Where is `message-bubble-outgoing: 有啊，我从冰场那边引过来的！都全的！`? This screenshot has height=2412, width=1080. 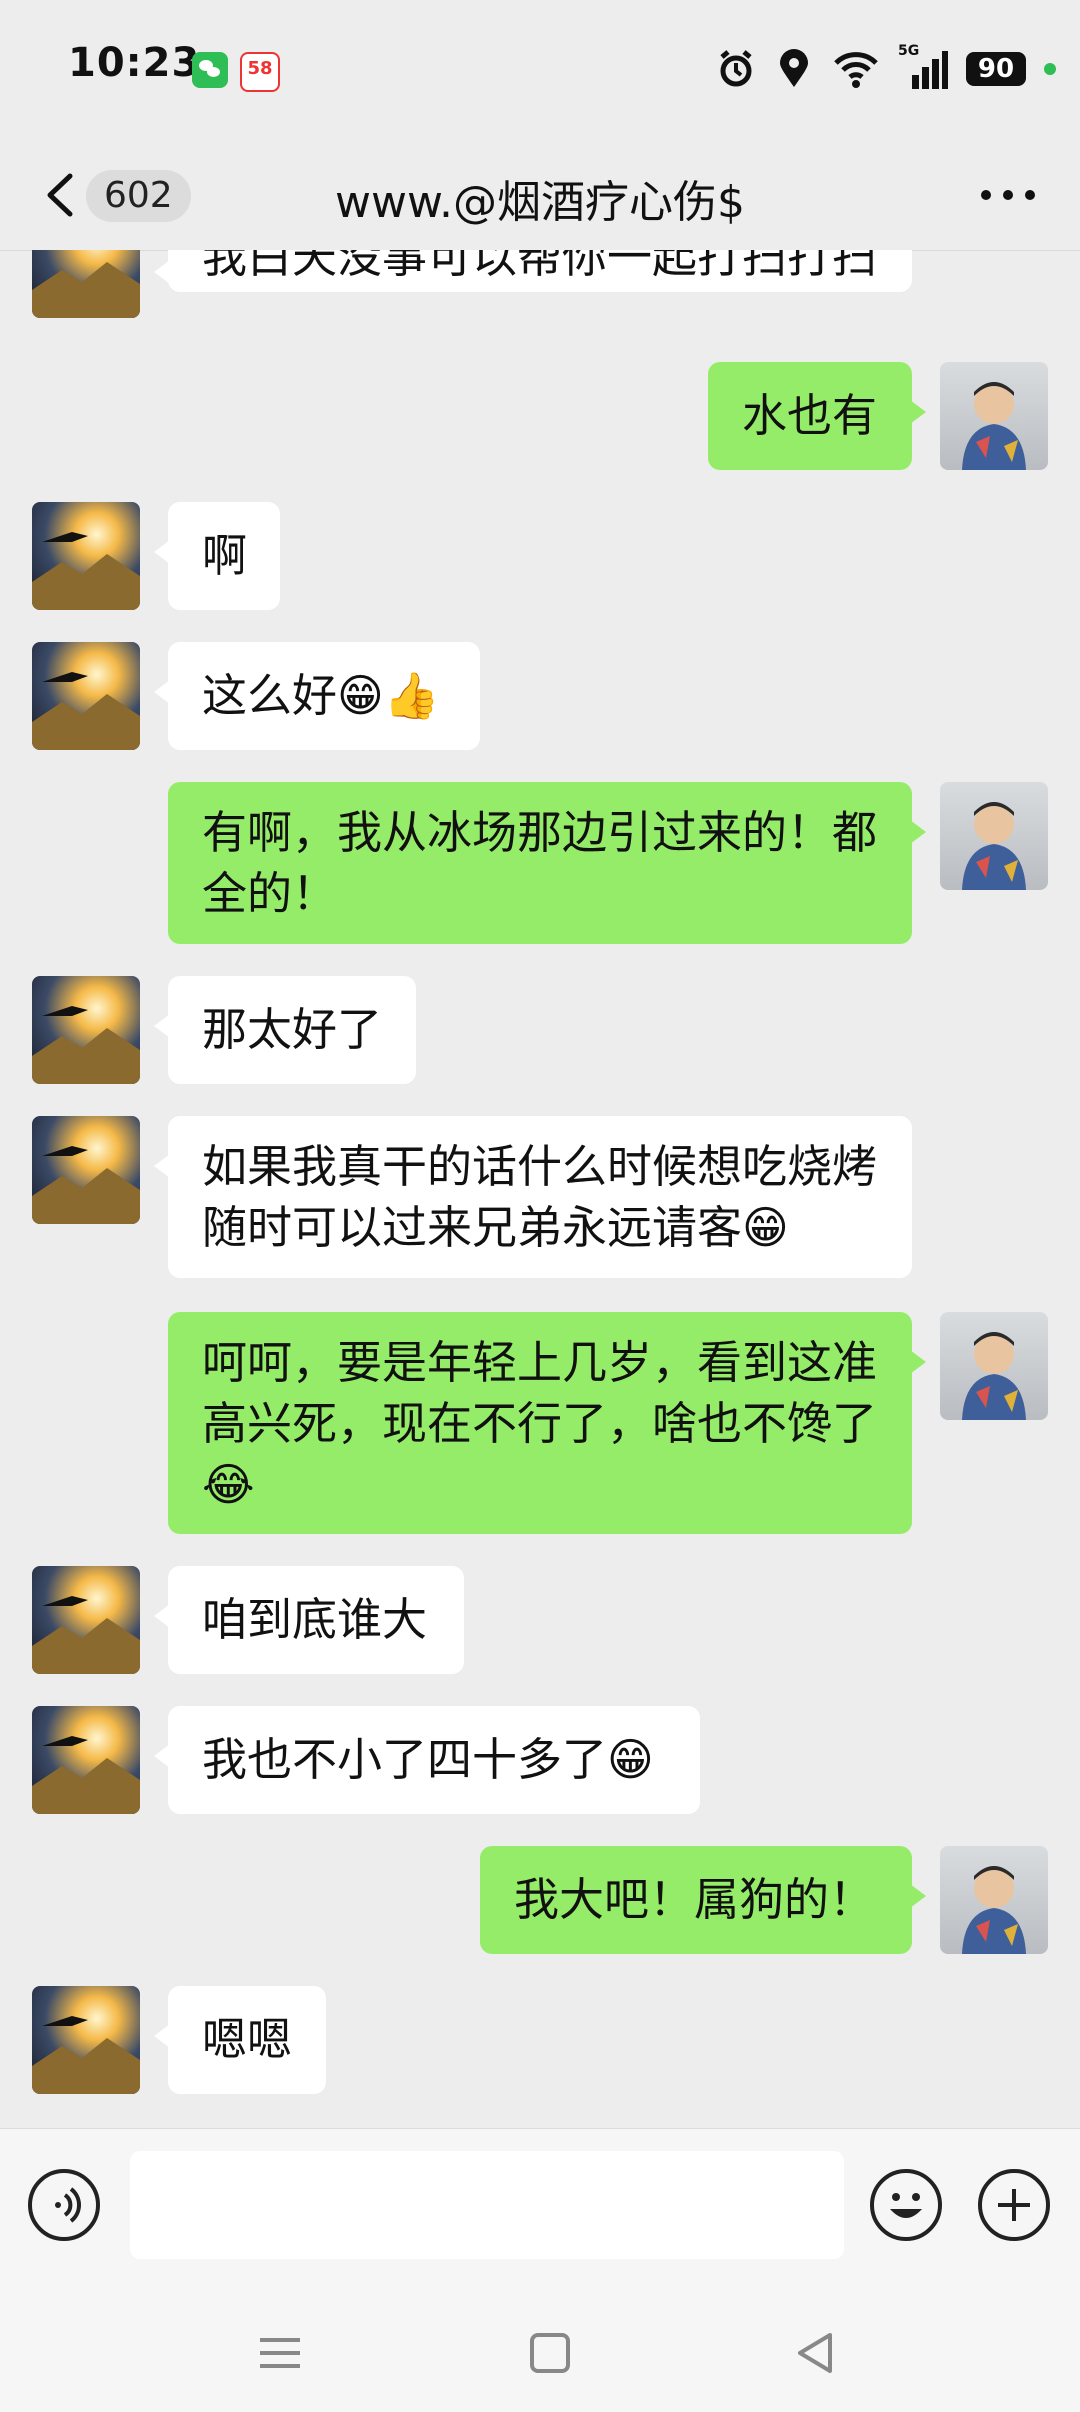 message-bubble-outgoing: 有啊，我从冰场那边引过来的！都全的！ is located at coordinates (547, 863).